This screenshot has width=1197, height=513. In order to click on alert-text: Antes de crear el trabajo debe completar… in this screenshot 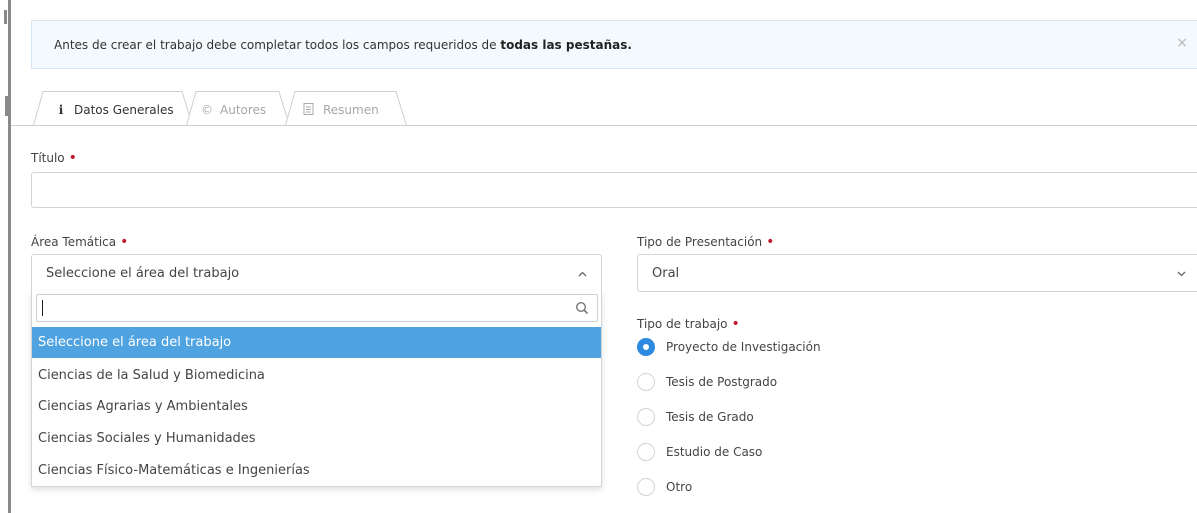, I will do `click(277, 45)`.